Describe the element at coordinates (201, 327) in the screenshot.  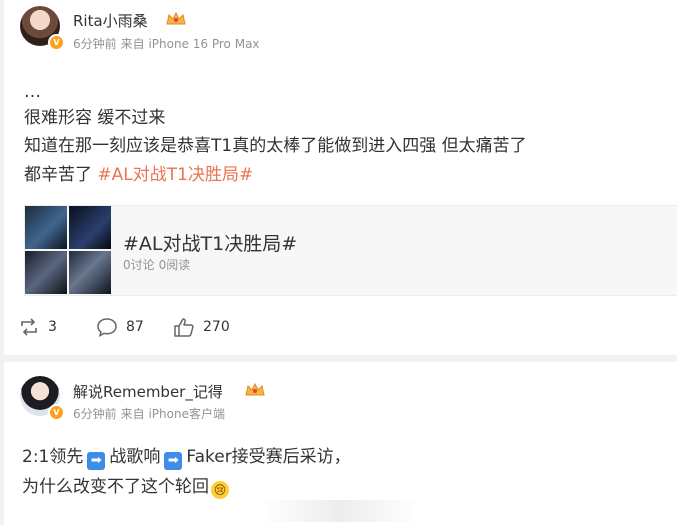
I see `like-button: 270` at that location.